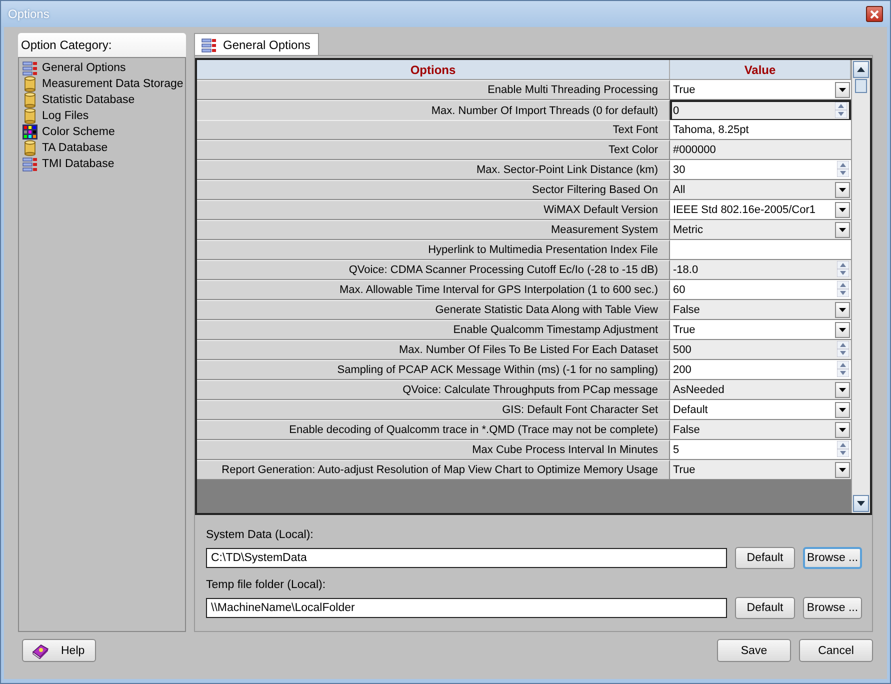  Describe the element at coordinates (30, 132) in the screenshot. I see `color-palette-icon` at that location.